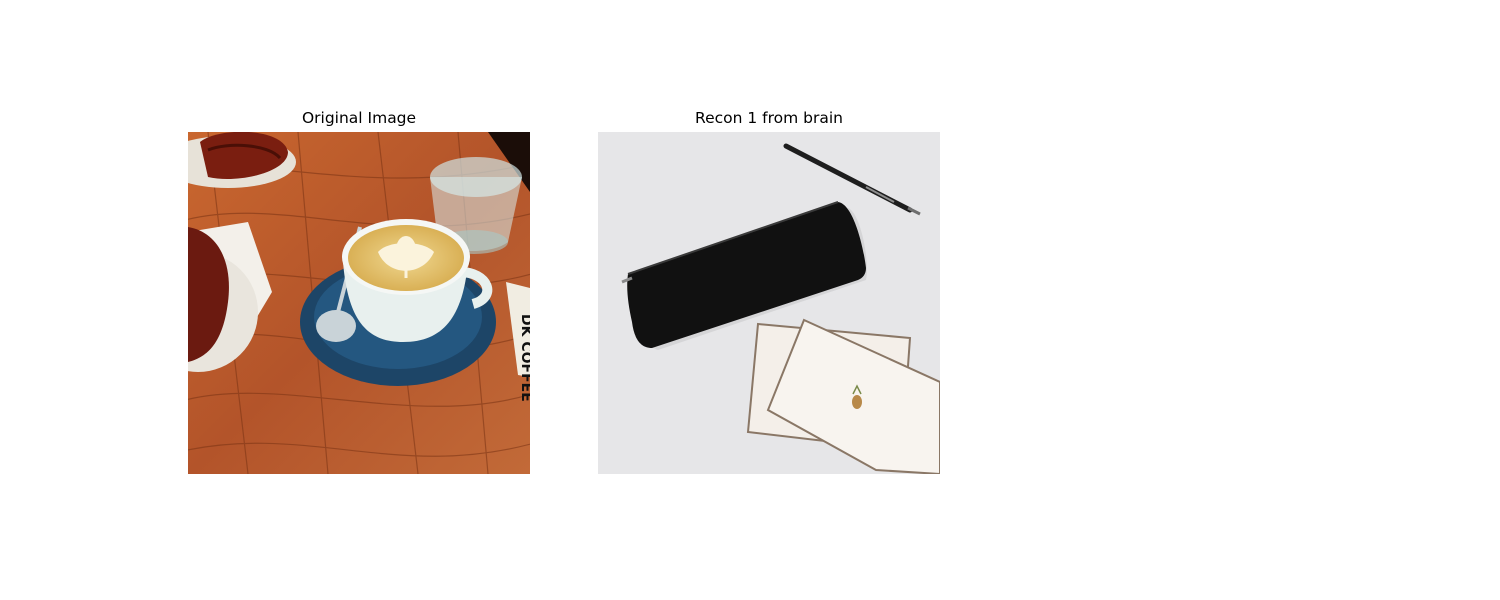 This screenshot has width=1500, height=600. Describe the element at coordinates (769, 118) in the screenshot. I see `panel-title-recon: Recon 1 from brain` at that location.